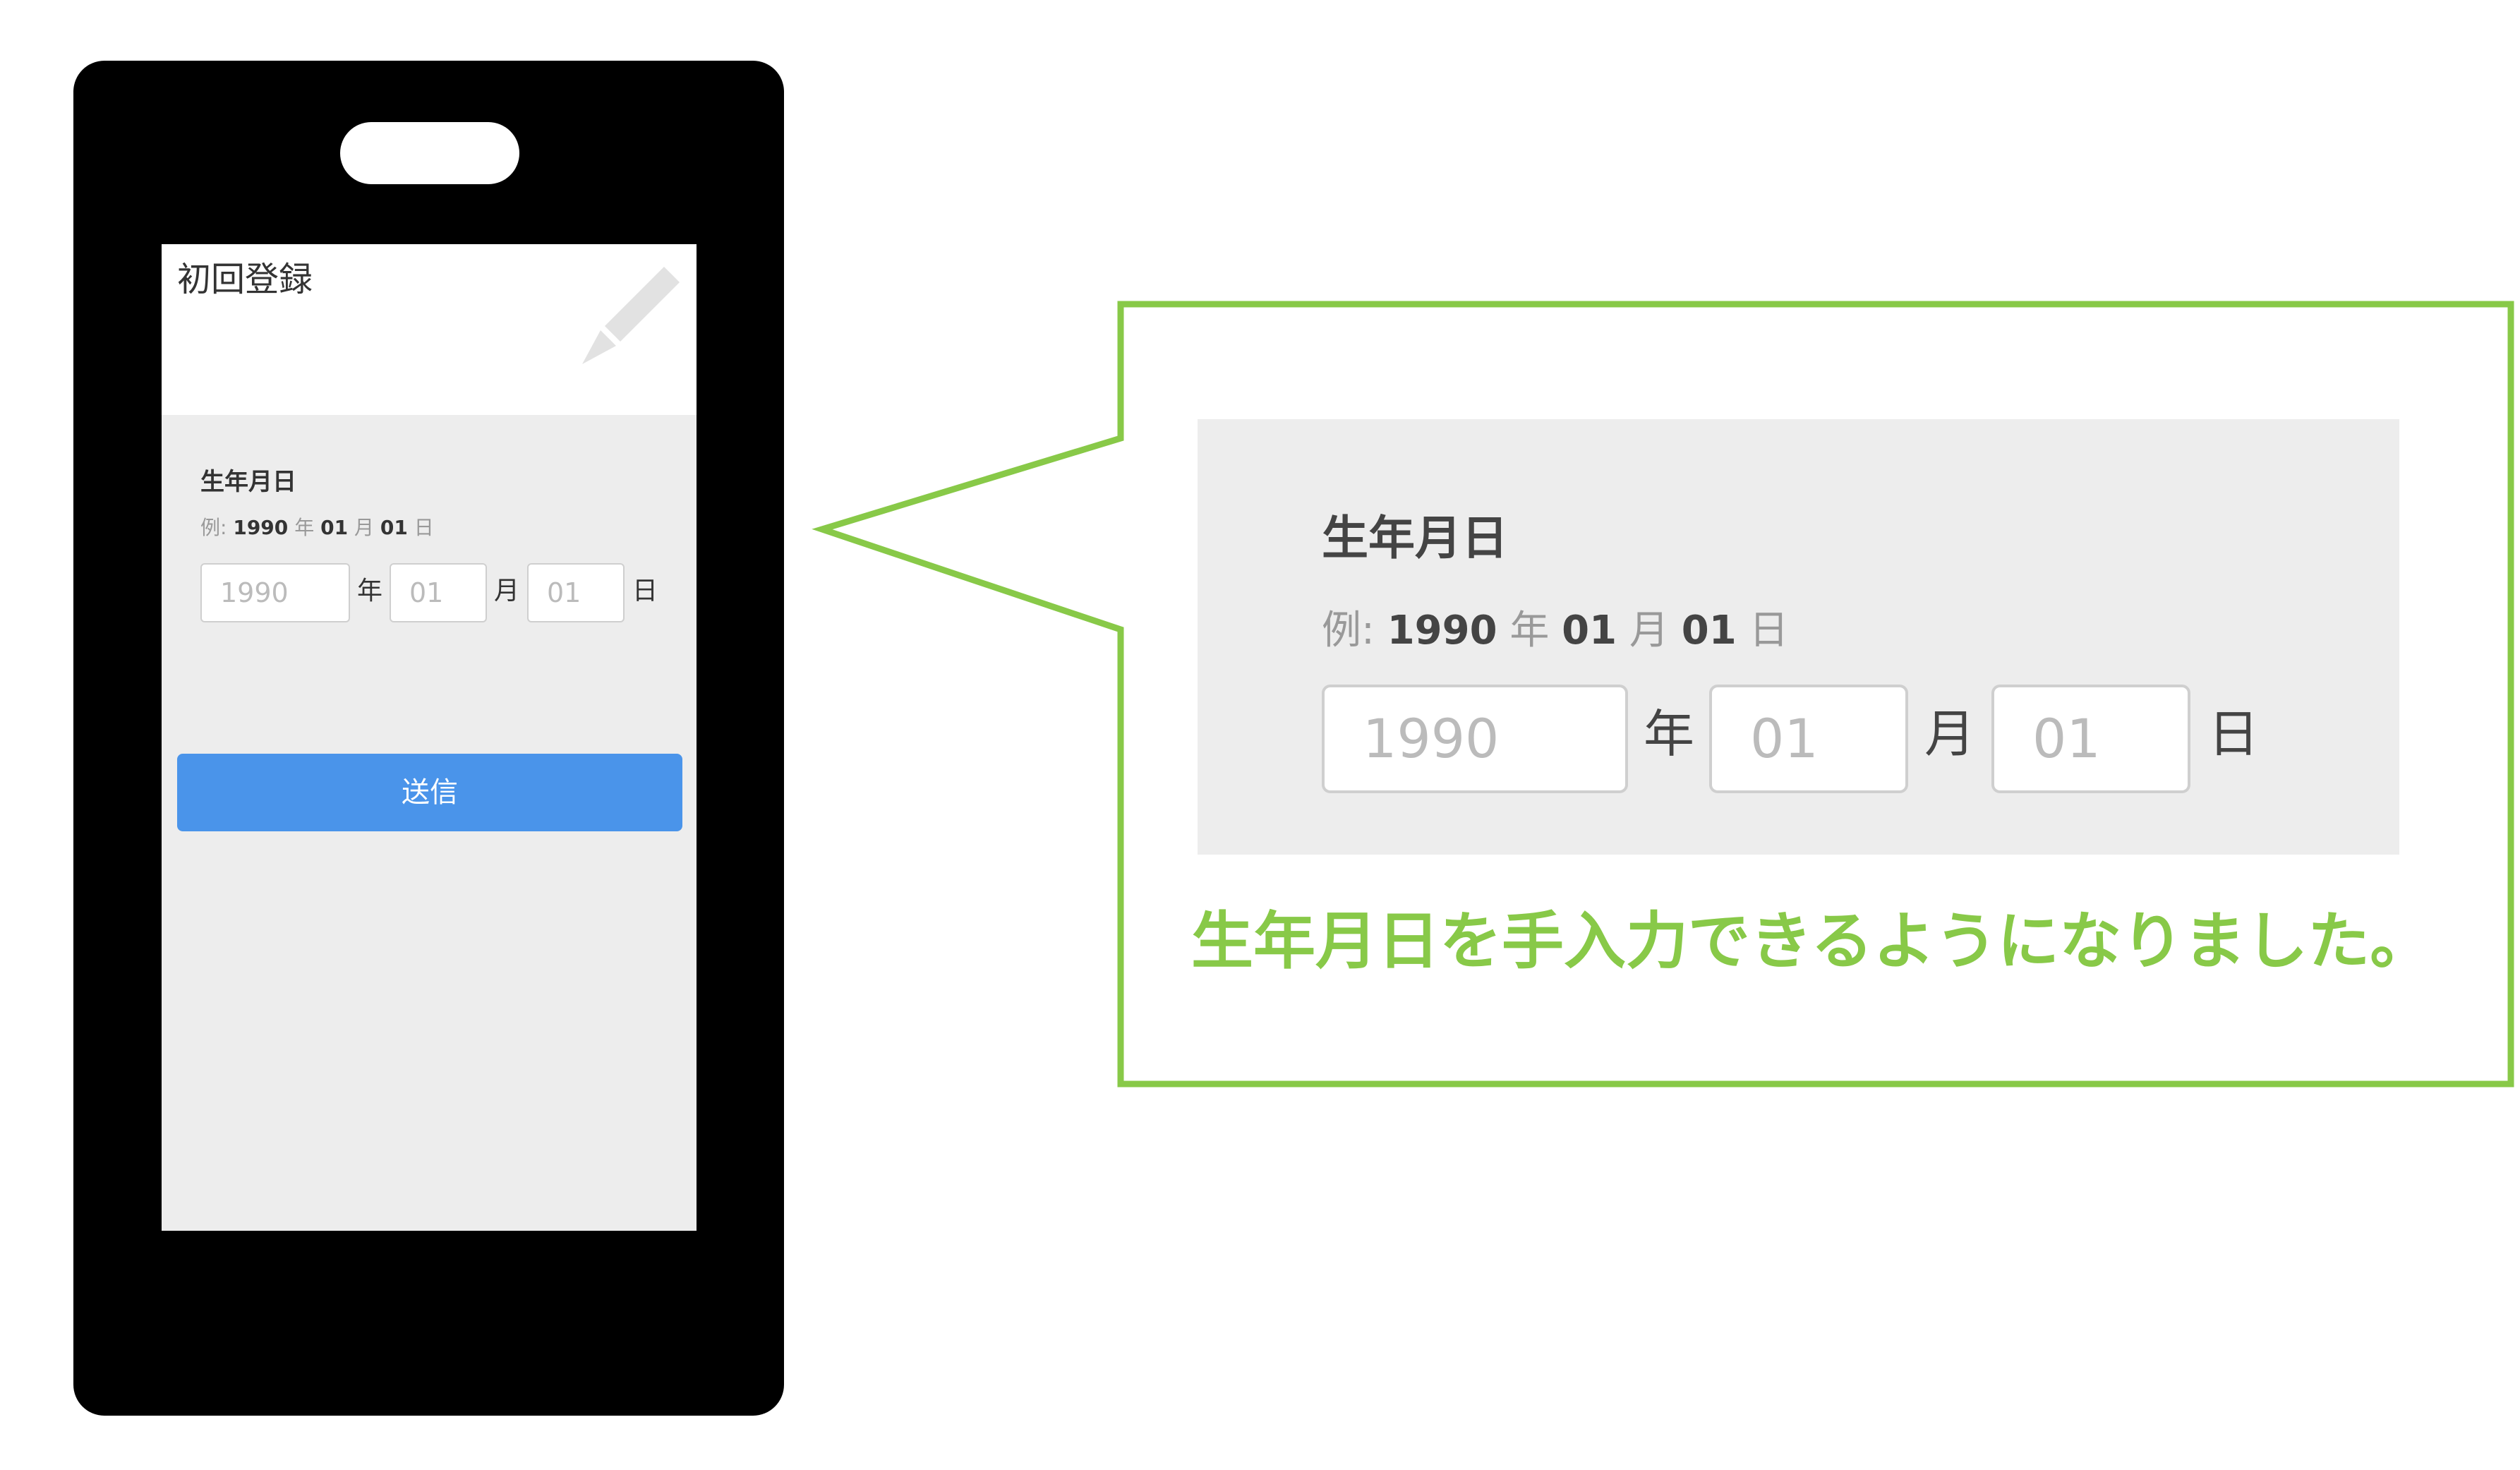  I want to click on zoom-year-unit-label: 年, so click(1669, 734).